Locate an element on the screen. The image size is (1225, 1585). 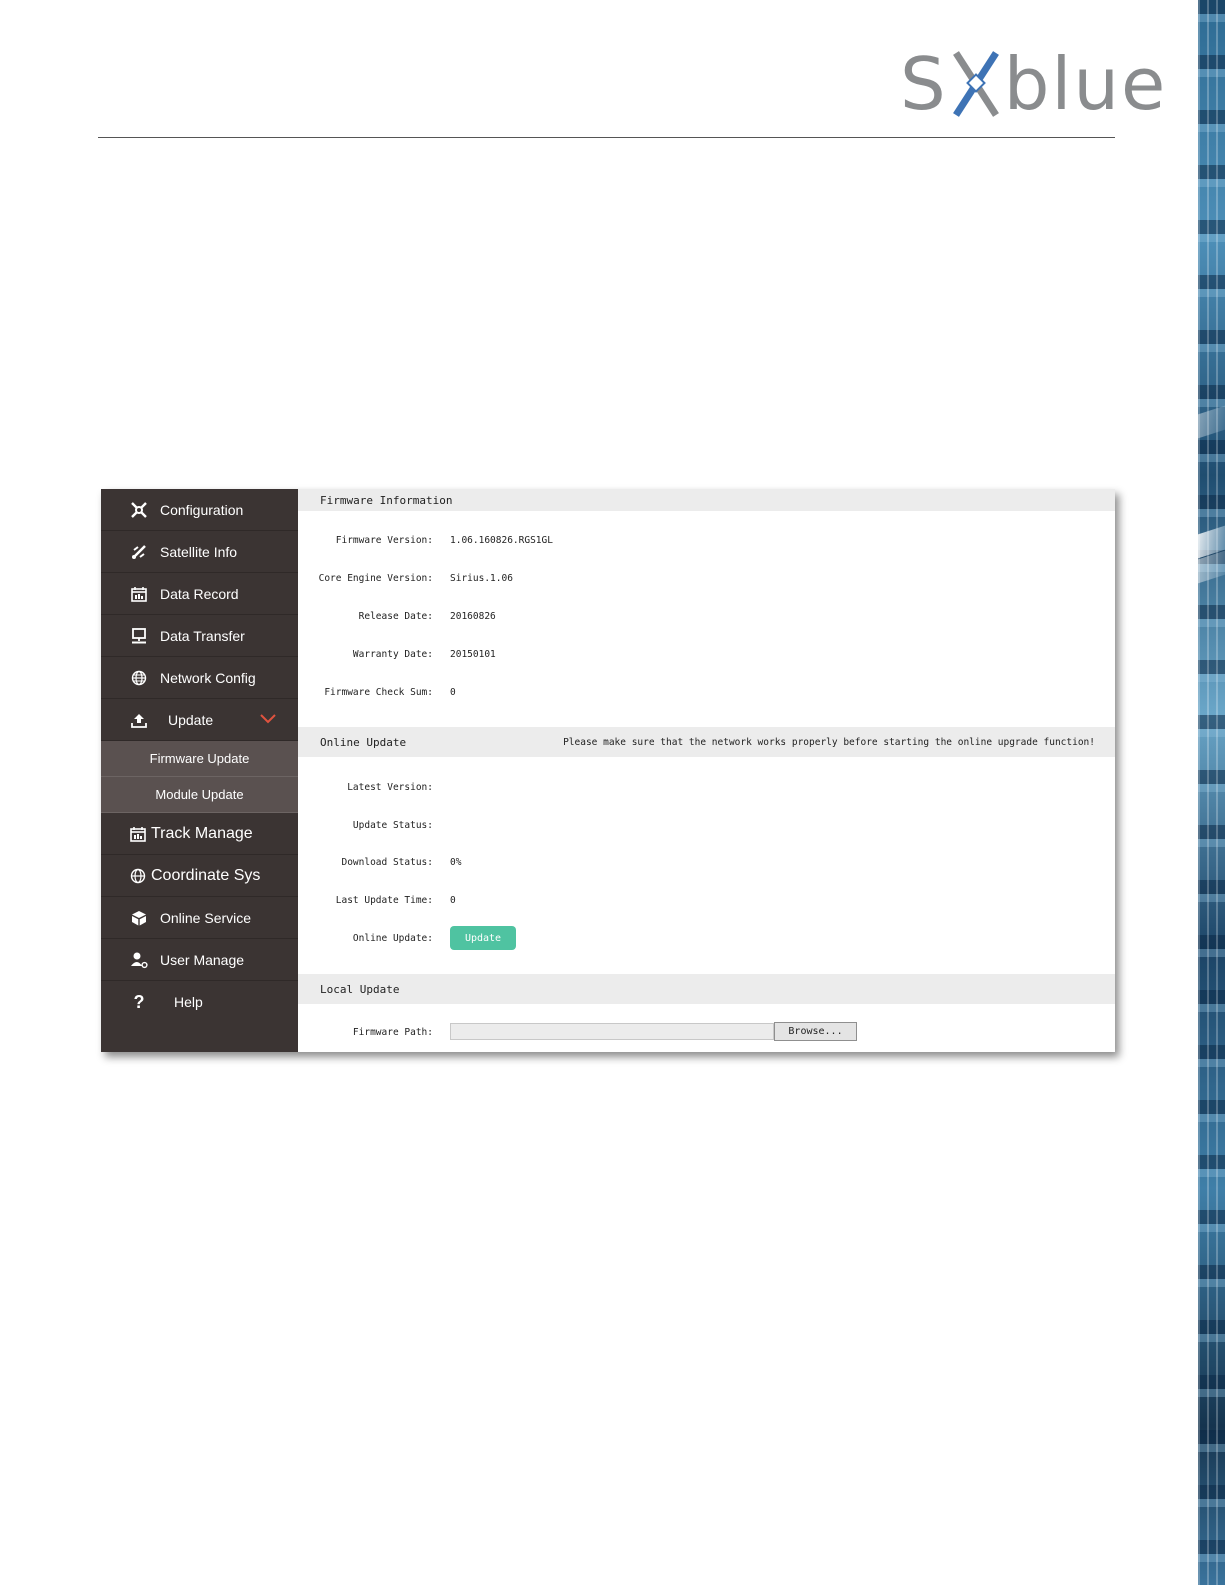
logo-text-right: blue is located at coordinates (1085, 84).